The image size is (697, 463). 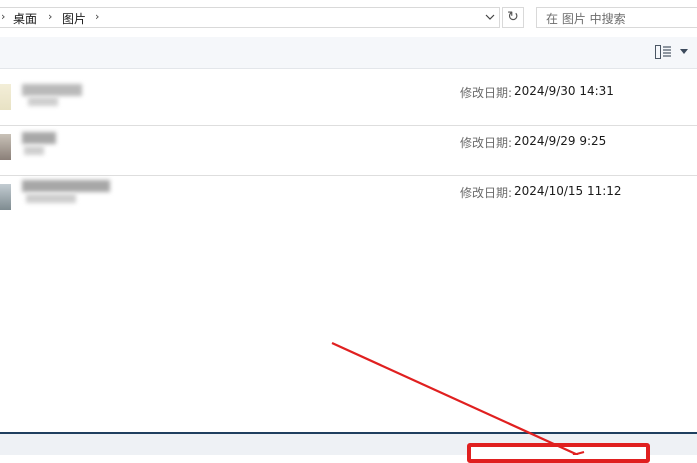 I want to click on search-input: 在 图片 中搜索, so click(x=616, y=17).